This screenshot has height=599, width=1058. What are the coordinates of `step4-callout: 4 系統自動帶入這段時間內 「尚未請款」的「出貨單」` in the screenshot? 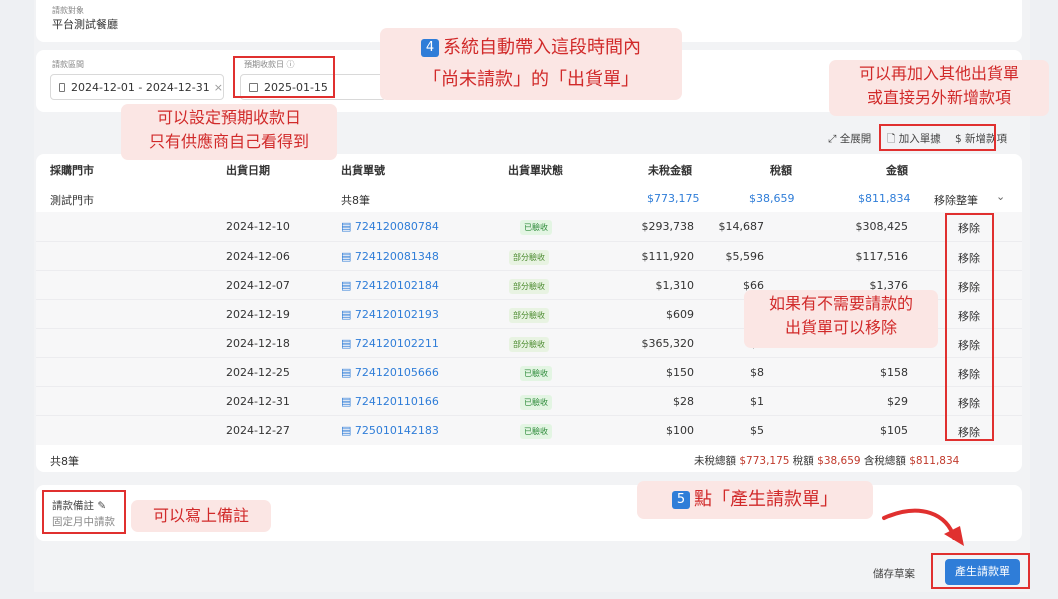 It's located at (531, 64).